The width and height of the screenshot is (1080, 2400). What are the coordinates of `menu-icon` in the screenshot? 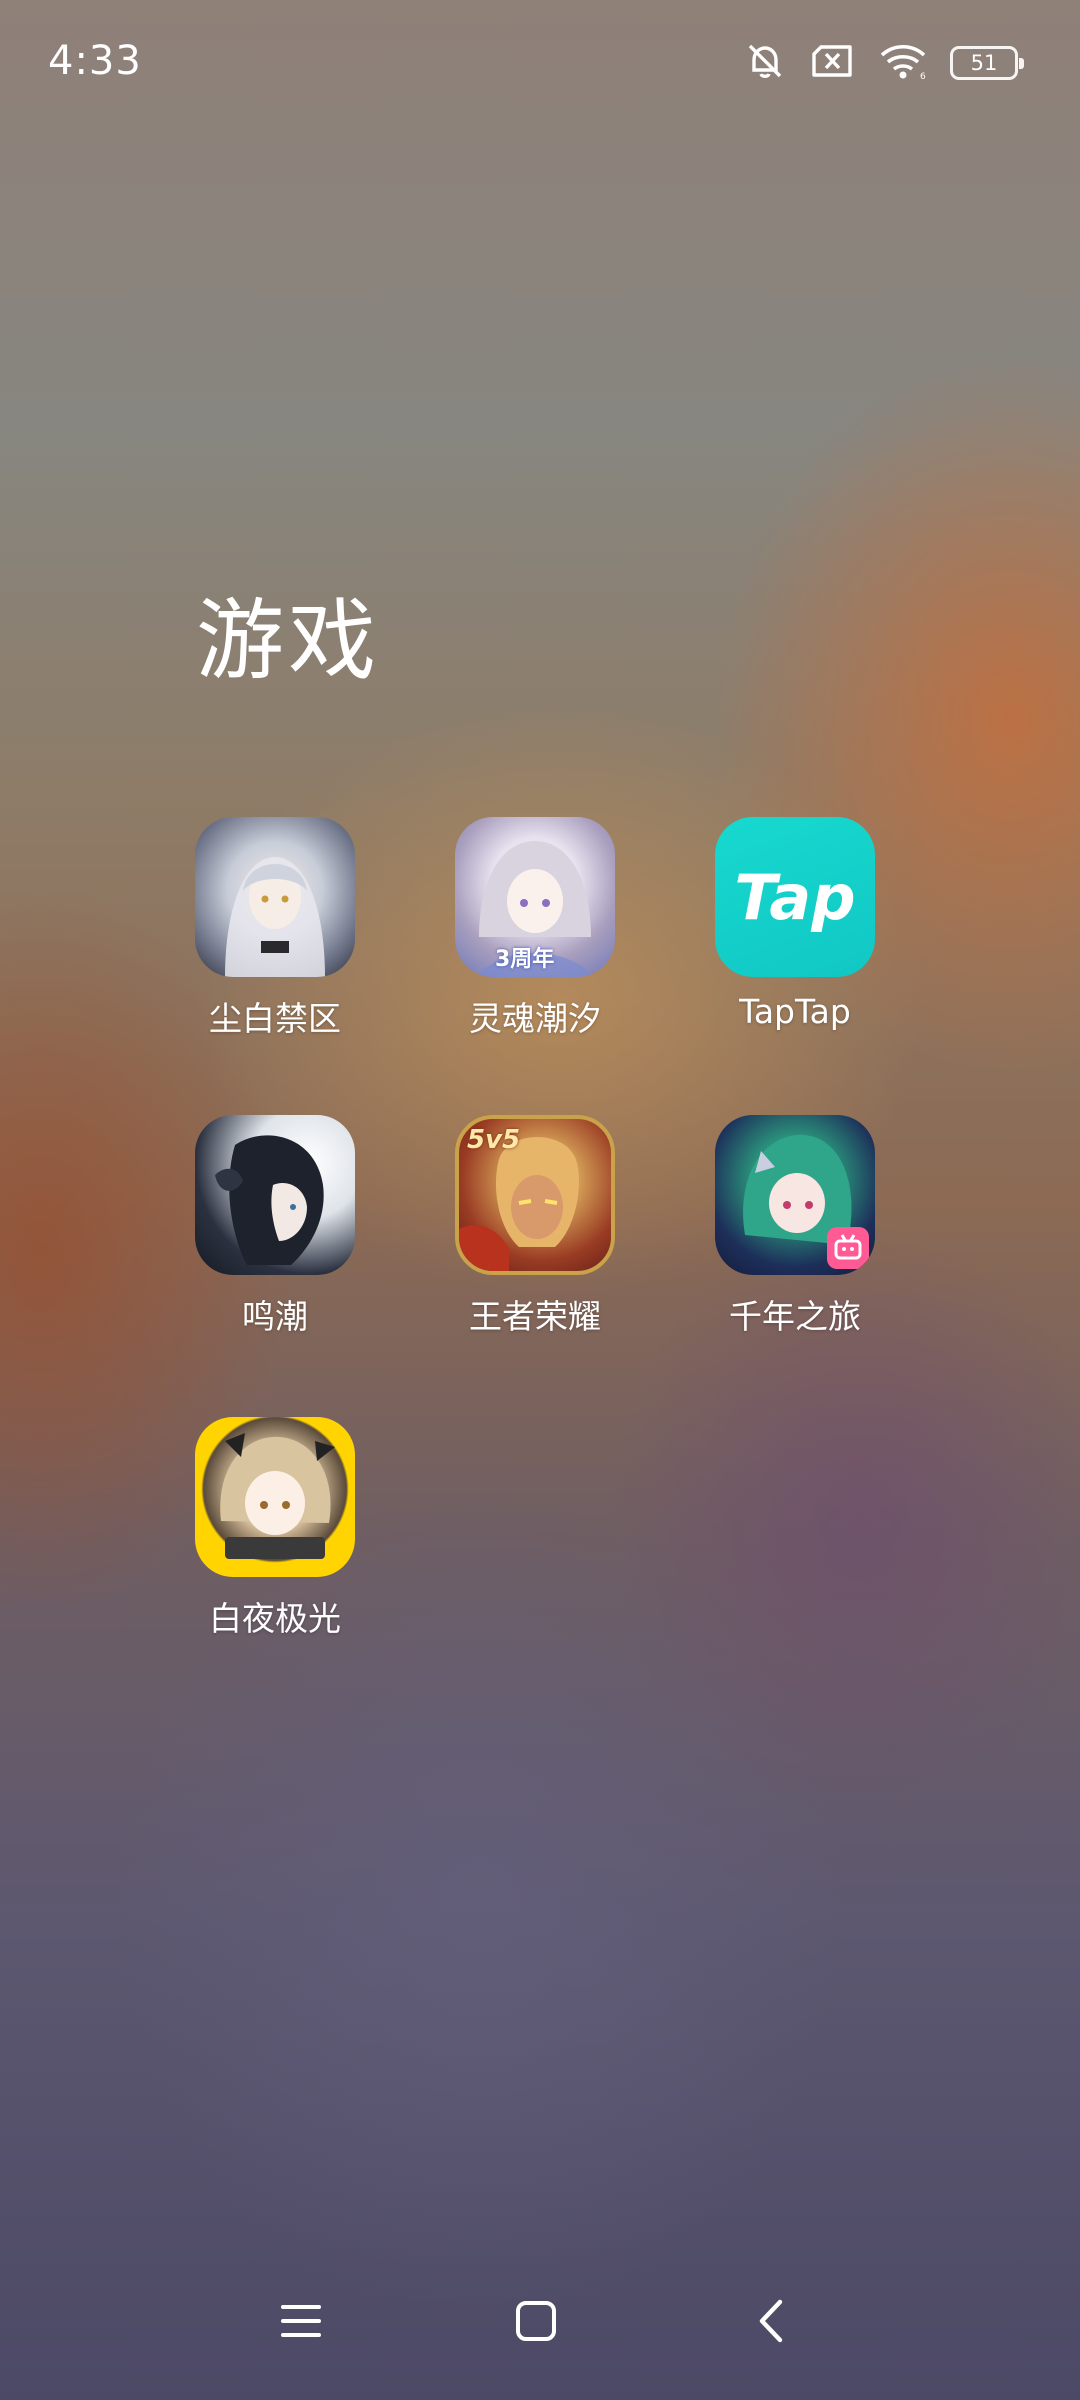 It's located at (301, 2323).